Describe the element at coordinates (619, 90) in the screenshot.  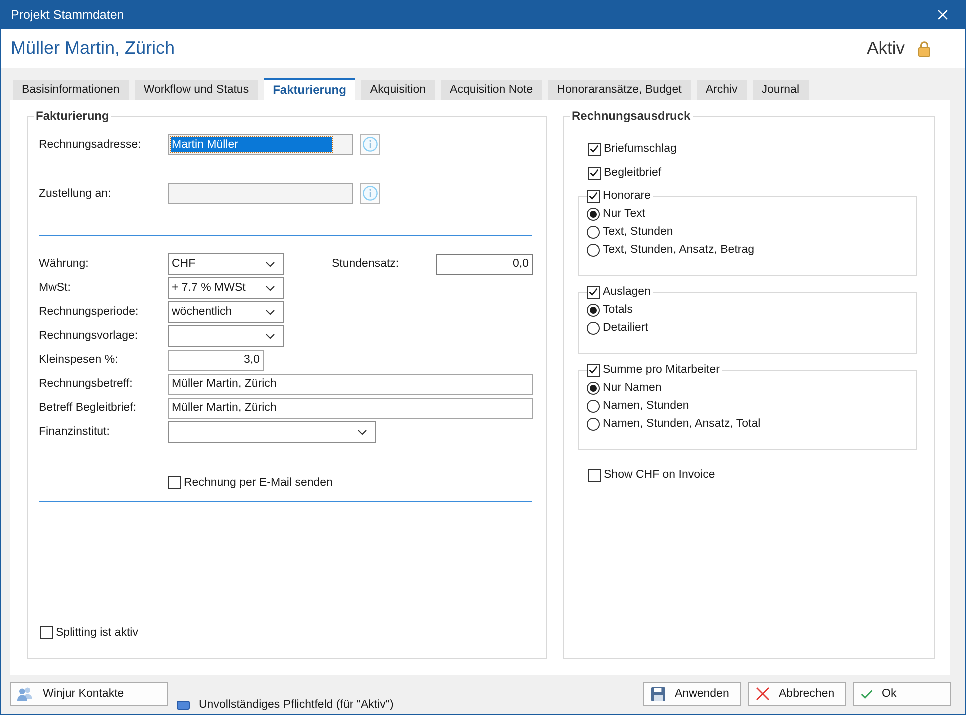
I see `tab: Honoraransätze, Budget` at that location.